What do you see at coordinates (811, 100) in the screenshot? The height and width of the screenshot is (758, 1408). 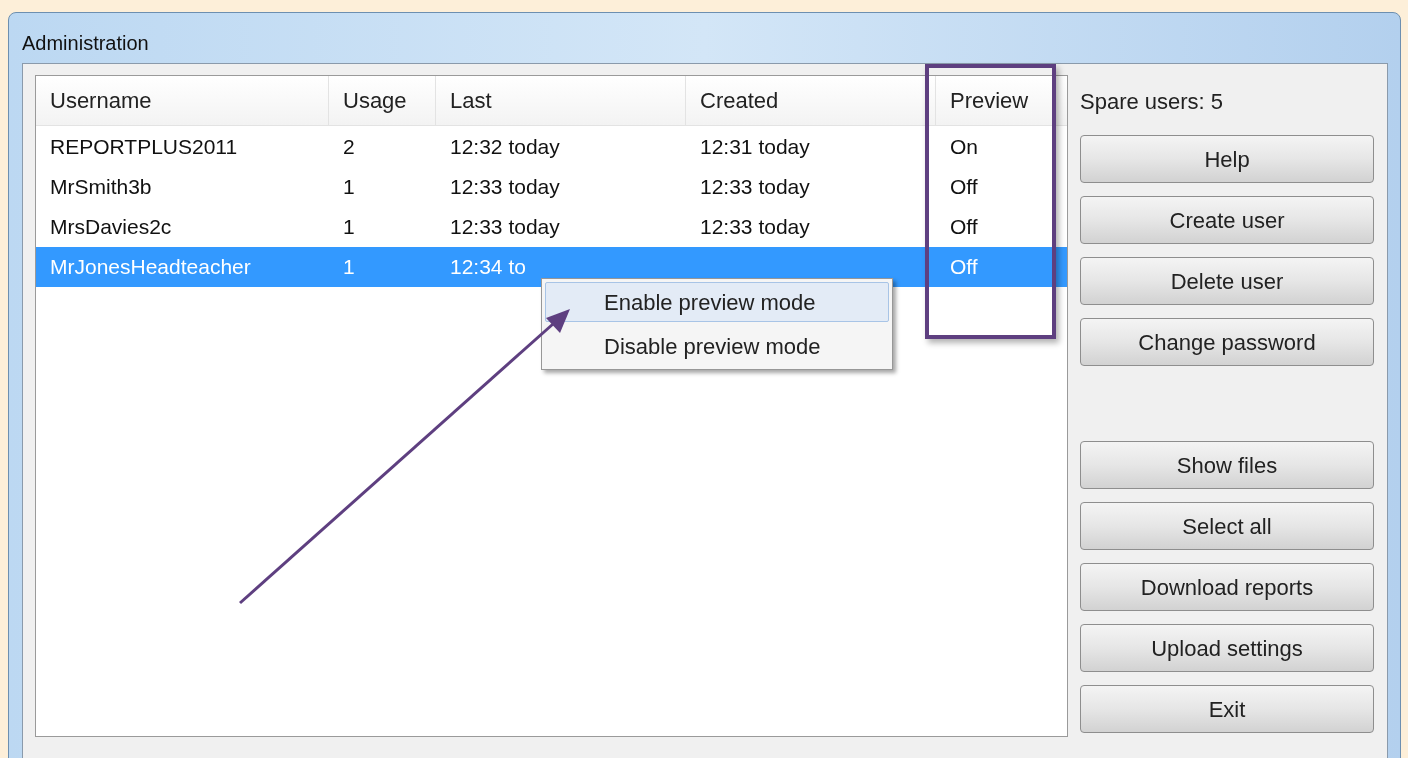 I see `column-header: Created` at bounding box center [811, 100].